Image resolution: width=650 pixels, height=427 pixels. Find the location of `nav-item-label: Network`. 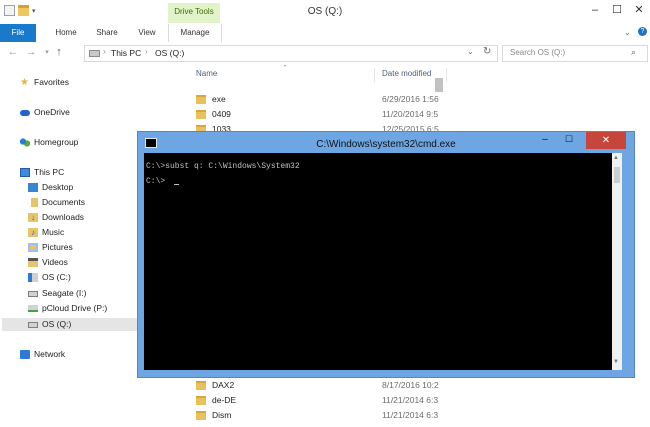

nav-item-label: Network is located at coordinates (50, 354).